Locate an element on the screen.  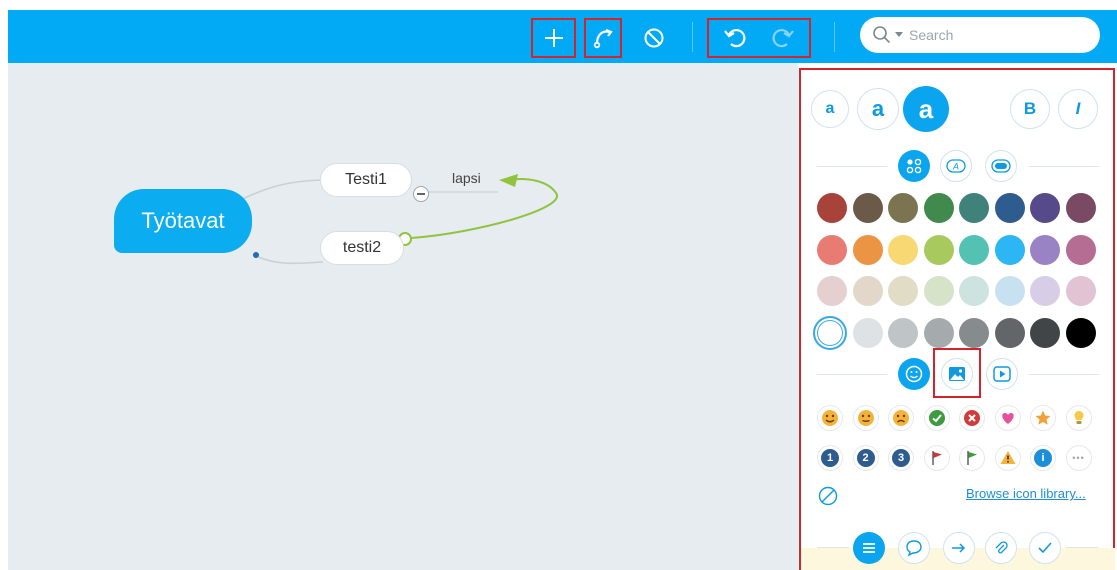
red-flag-option is located at coordinates (936, 458).